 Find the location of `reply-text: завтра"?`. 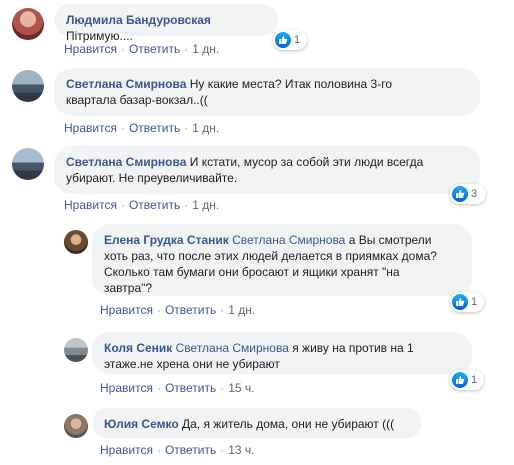

reply-text: завтра"? is located at coordinates (128, 288).